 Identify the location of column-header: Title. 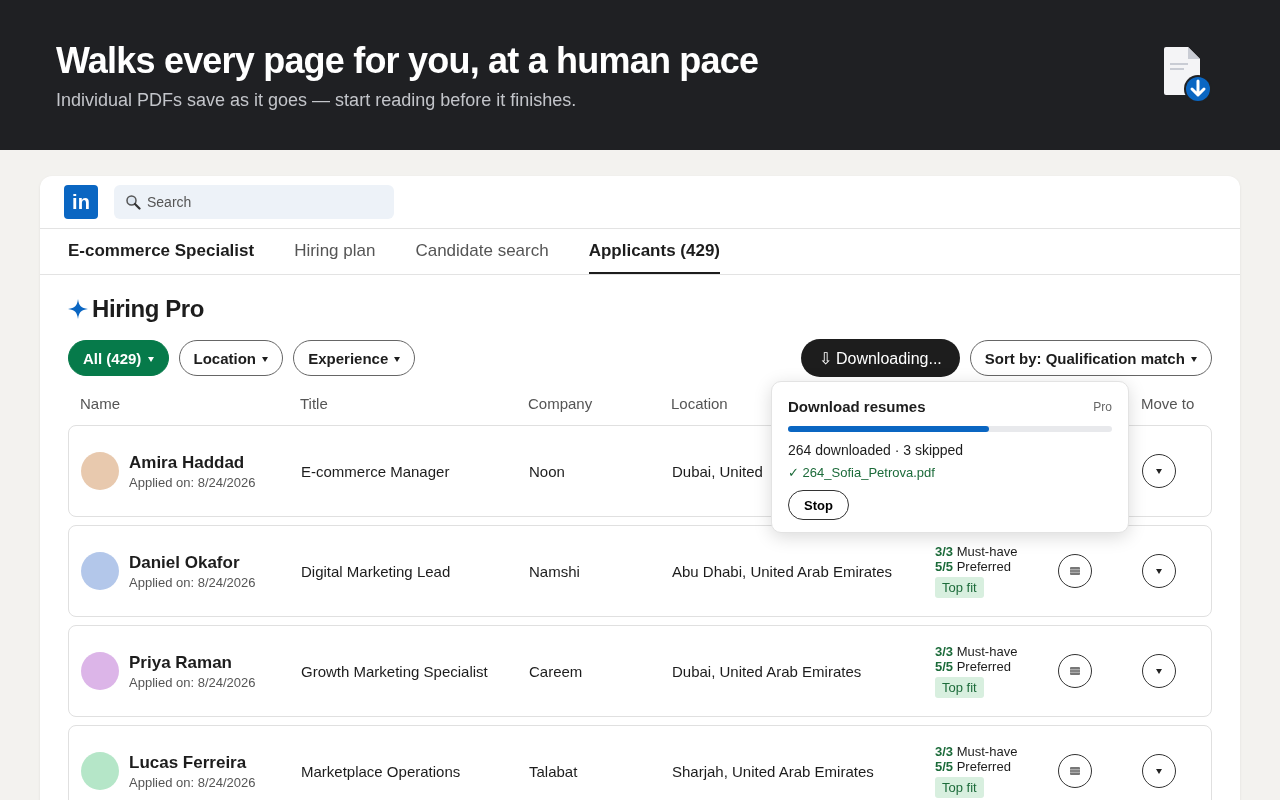
(314, 403).